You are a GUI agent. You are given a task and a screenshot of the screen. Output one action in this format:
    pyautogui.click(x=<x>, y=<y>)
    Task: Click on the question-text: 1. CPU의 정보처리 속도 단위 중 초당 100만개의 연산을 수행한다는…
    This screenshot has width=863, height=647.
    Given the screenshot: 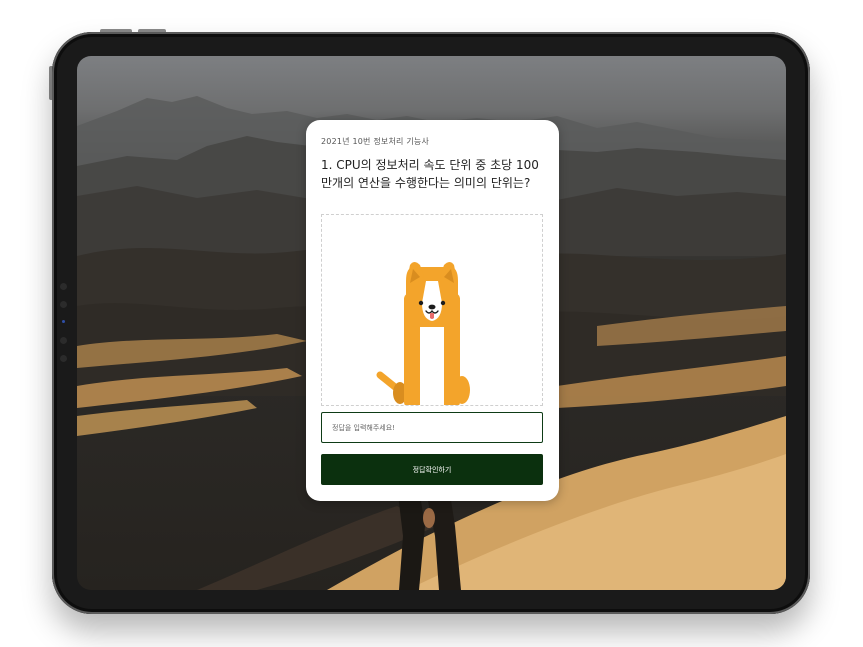 What is the action you would take?
    pyautogui.click(x=430, y=174)
    